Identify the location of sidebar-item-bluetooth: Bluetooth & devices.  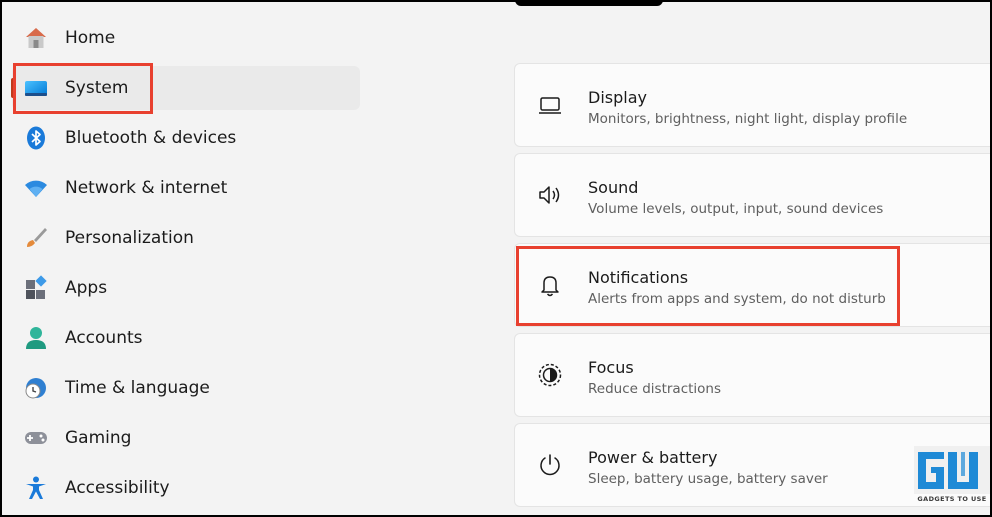
(186, 138).